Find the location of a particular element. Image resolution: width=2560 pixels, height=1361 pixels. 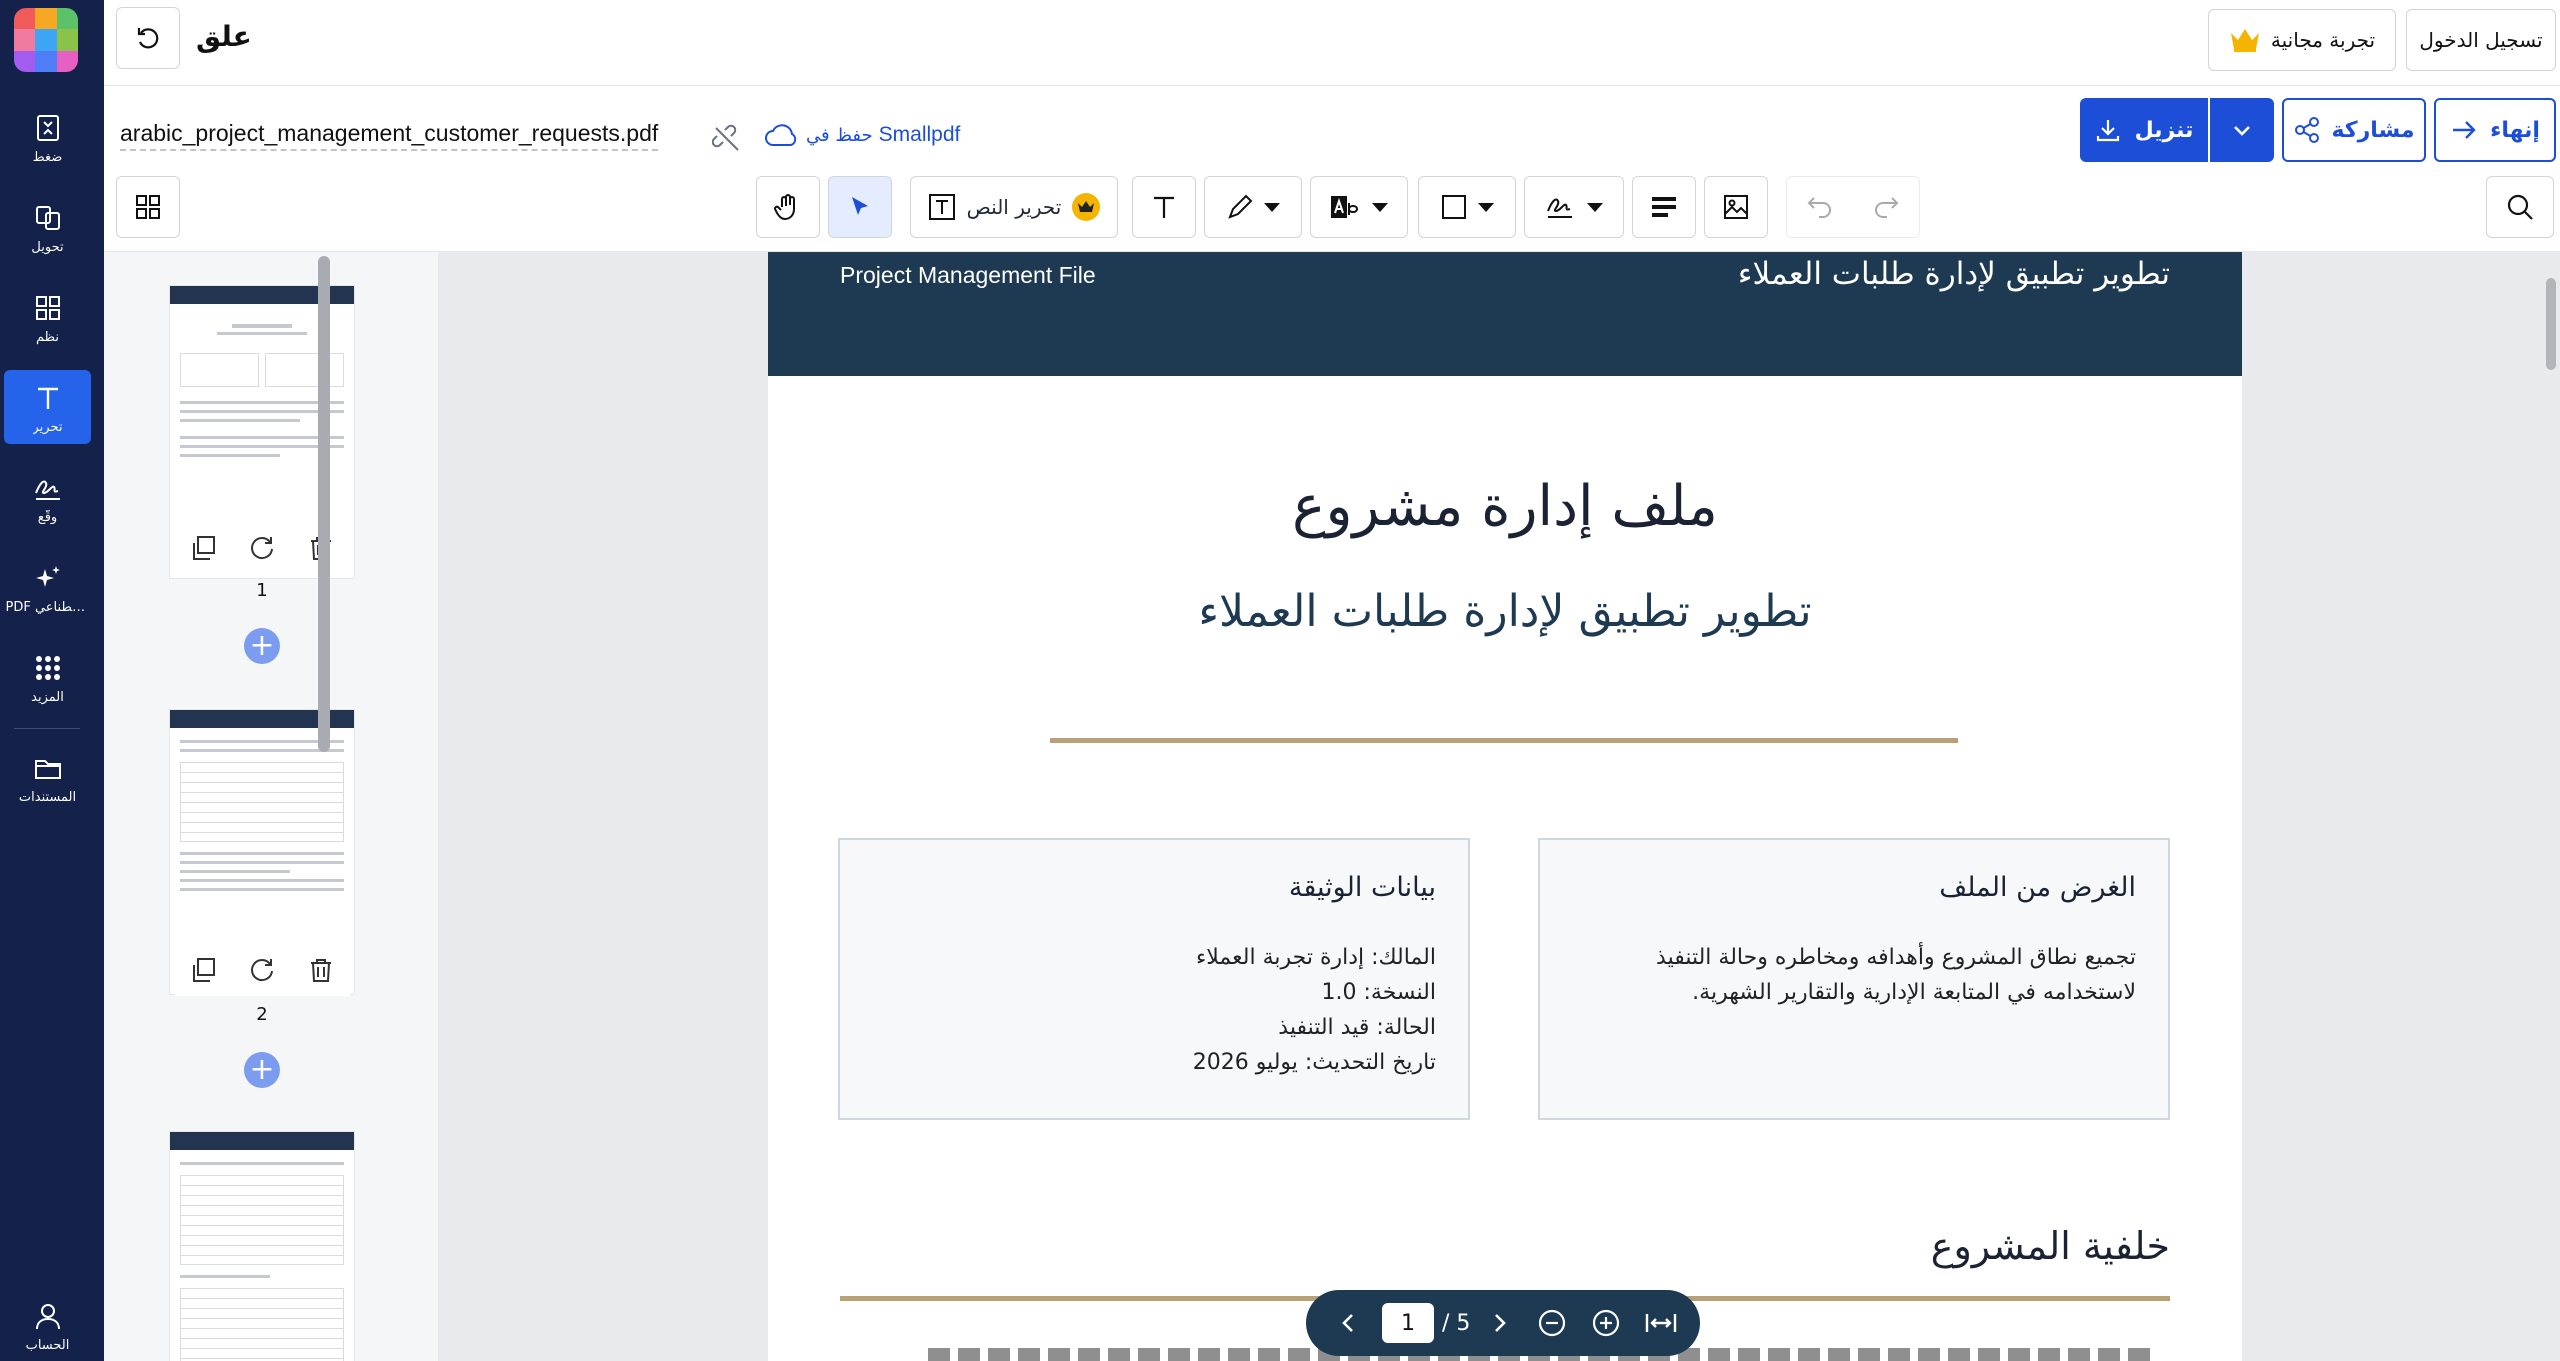

text-box-icon is located at coordinates (941, 207).